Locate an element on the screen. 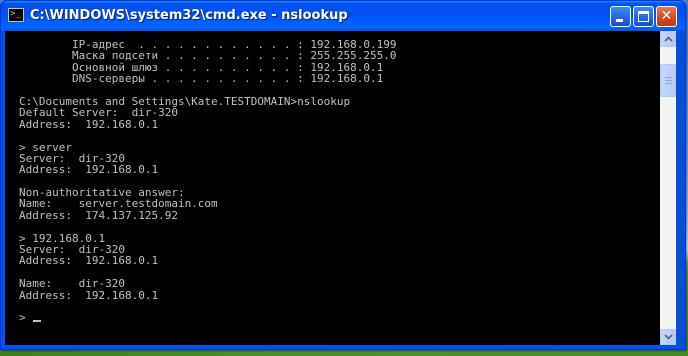 The width and height of the screenshot is (688, 356). window-frame-bottom is located at coordinates (343, 347).